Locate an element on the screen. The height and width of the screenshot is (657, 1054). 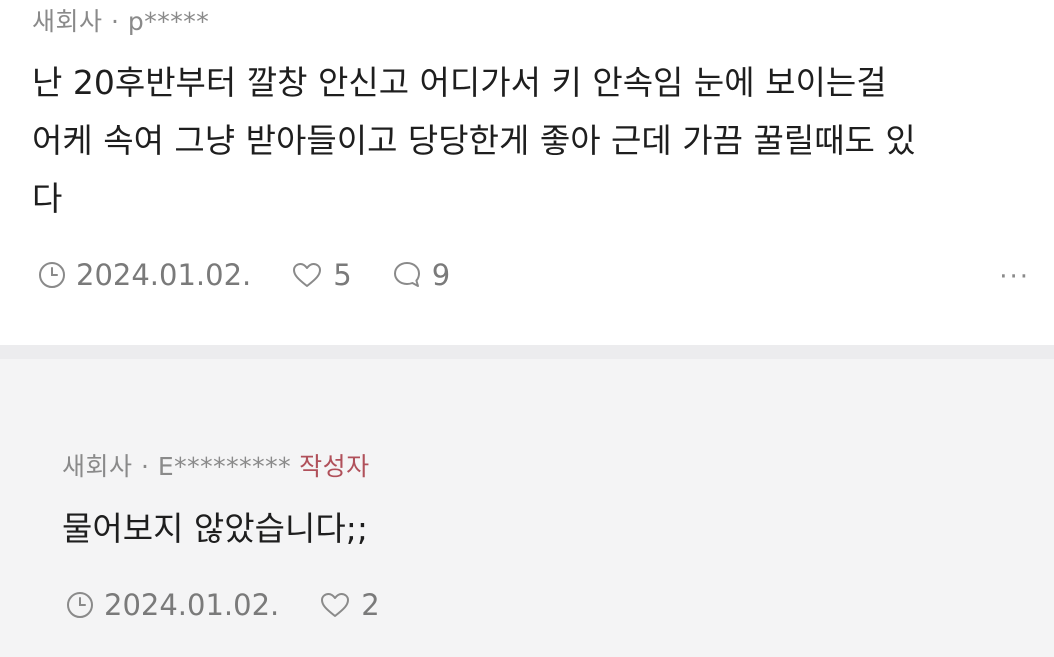
reply-meta: 새회사 · E********* 작성자 is located at coordinates (216, 465).